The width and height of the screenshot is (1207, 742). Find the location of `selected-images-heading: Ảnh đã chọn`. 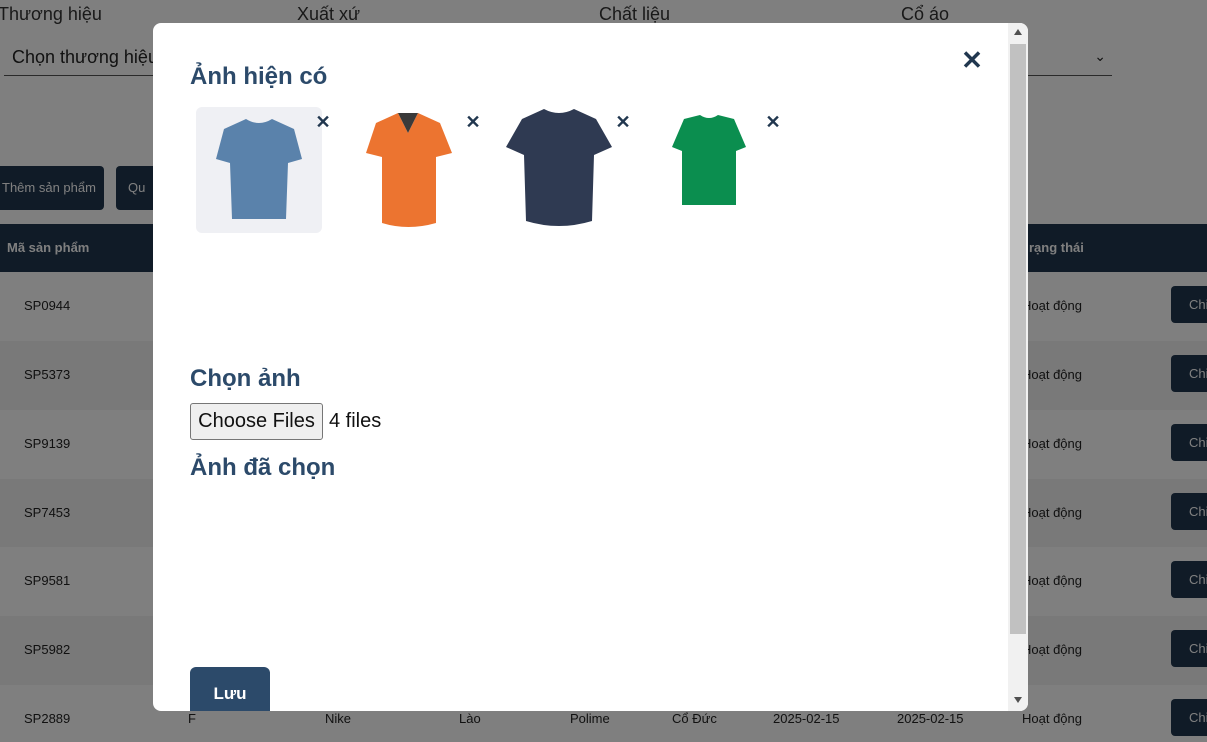

selected-images-heading: Ảnh đã chọn is located at coordinates (263, 467).